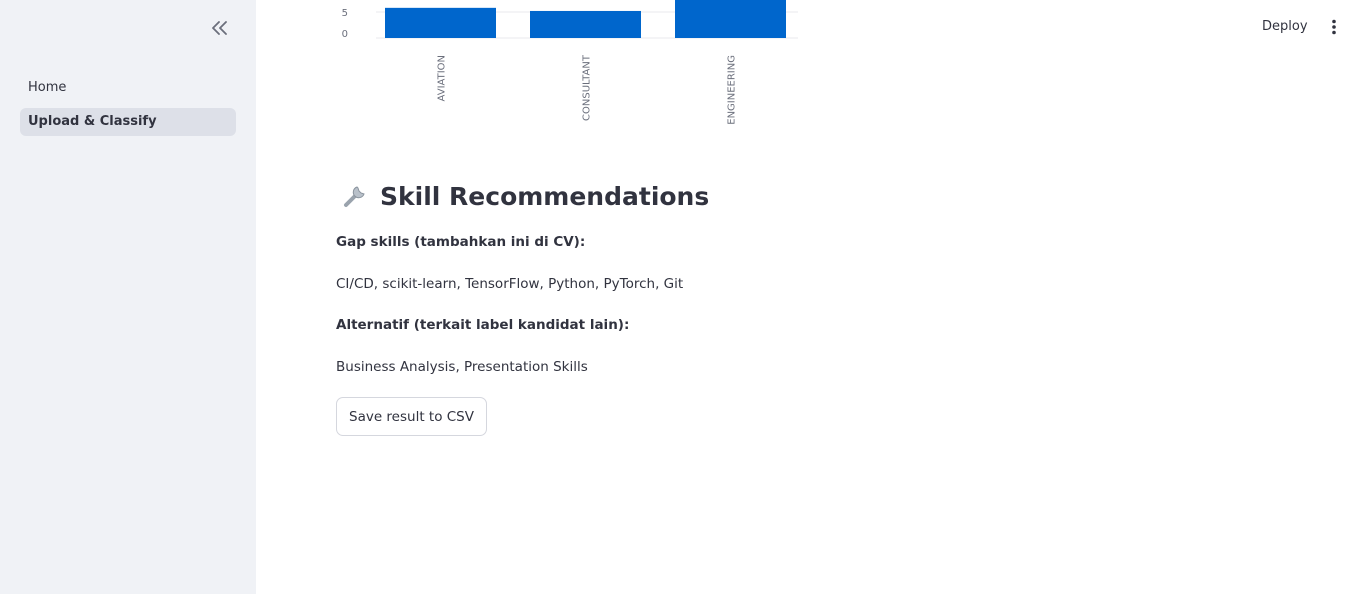 This screenshot has width=1365, height=594. I want to click on bars-group, so click(585, 19).